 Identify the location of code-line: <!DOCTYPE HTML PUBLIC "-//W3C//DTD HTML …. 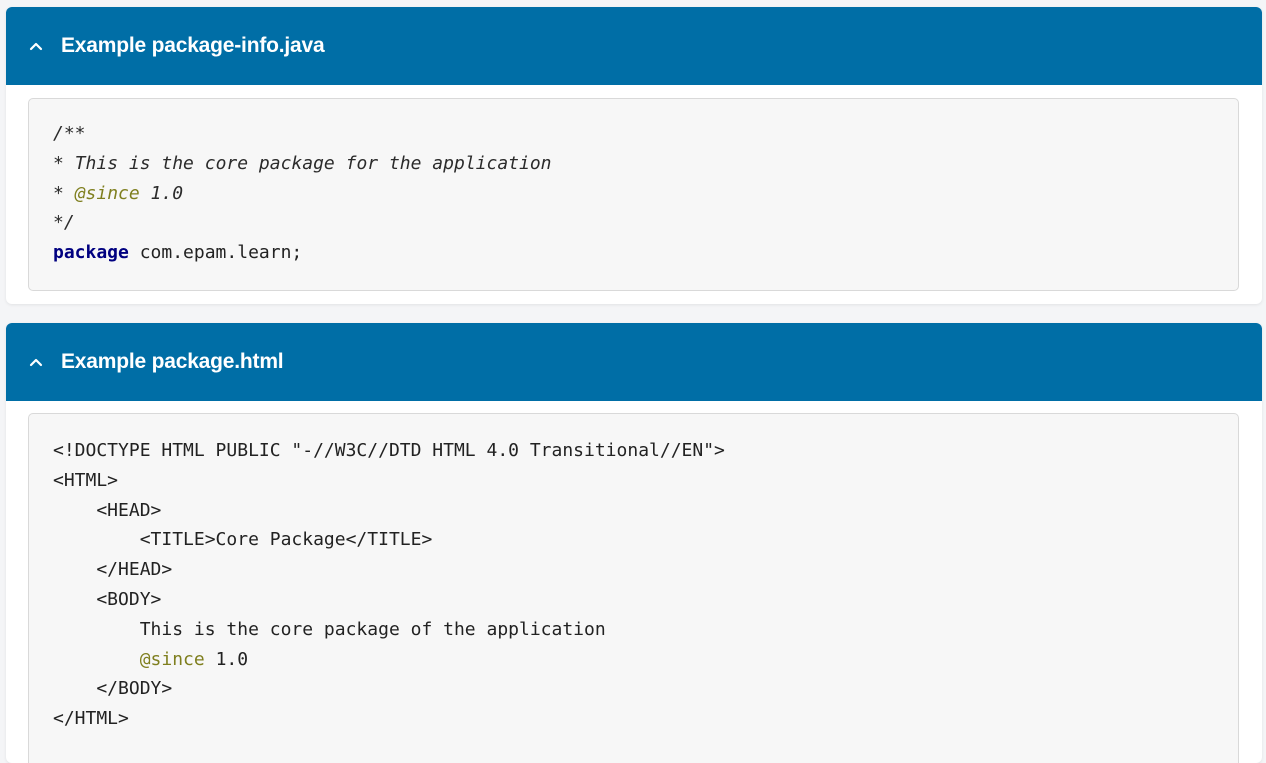
(389, 450).